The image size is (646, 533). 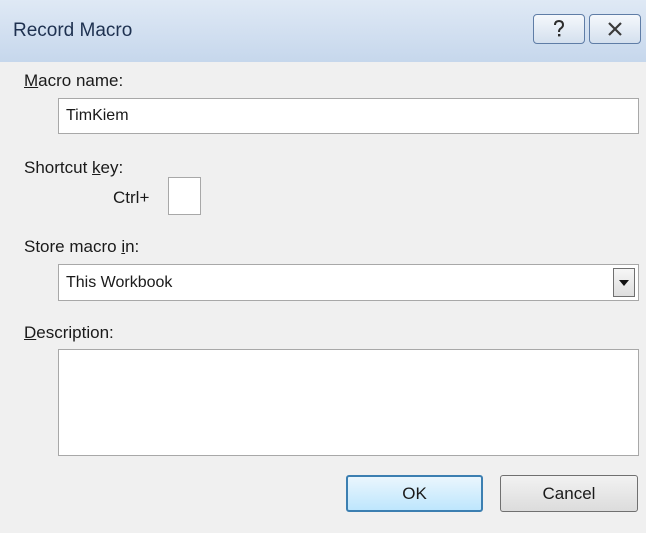 I want to click on macro-name-input: TimKiem, so click(x=348, y=116).